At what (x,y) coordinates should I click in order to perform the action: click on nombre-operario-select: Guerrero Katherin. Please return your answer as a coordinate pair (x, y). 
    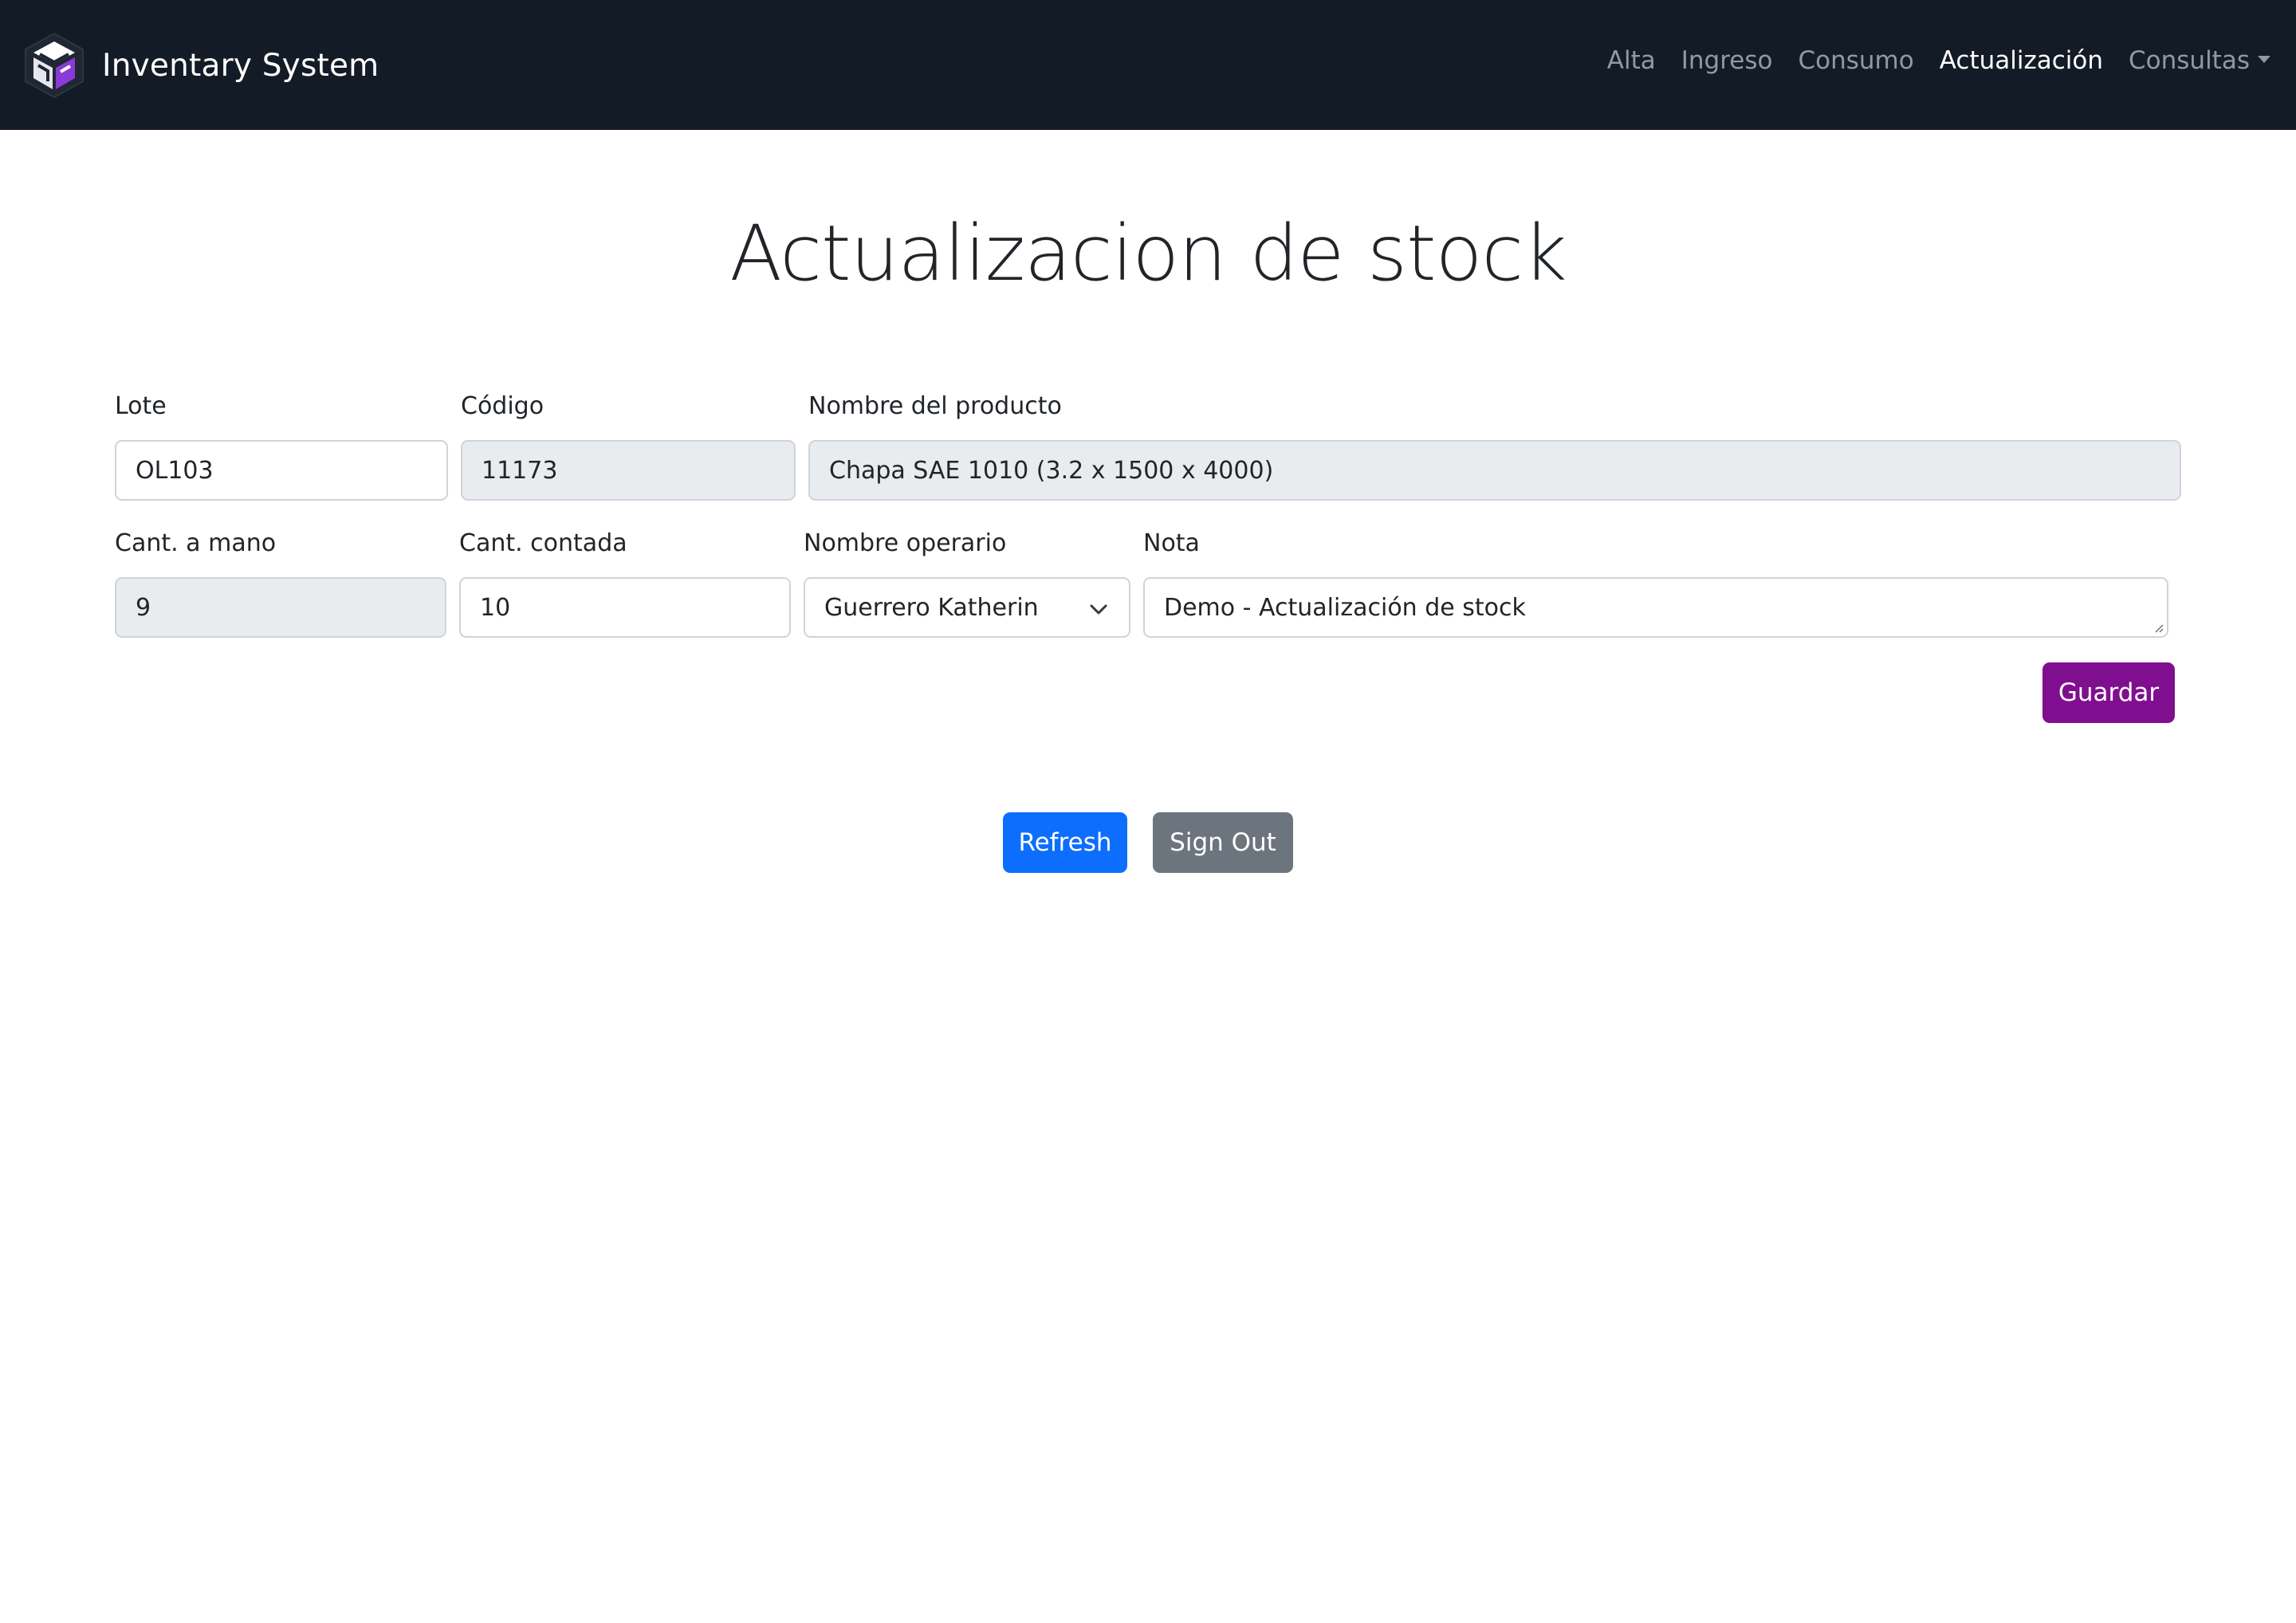
    Looking at the image, I should click on (967, 607).